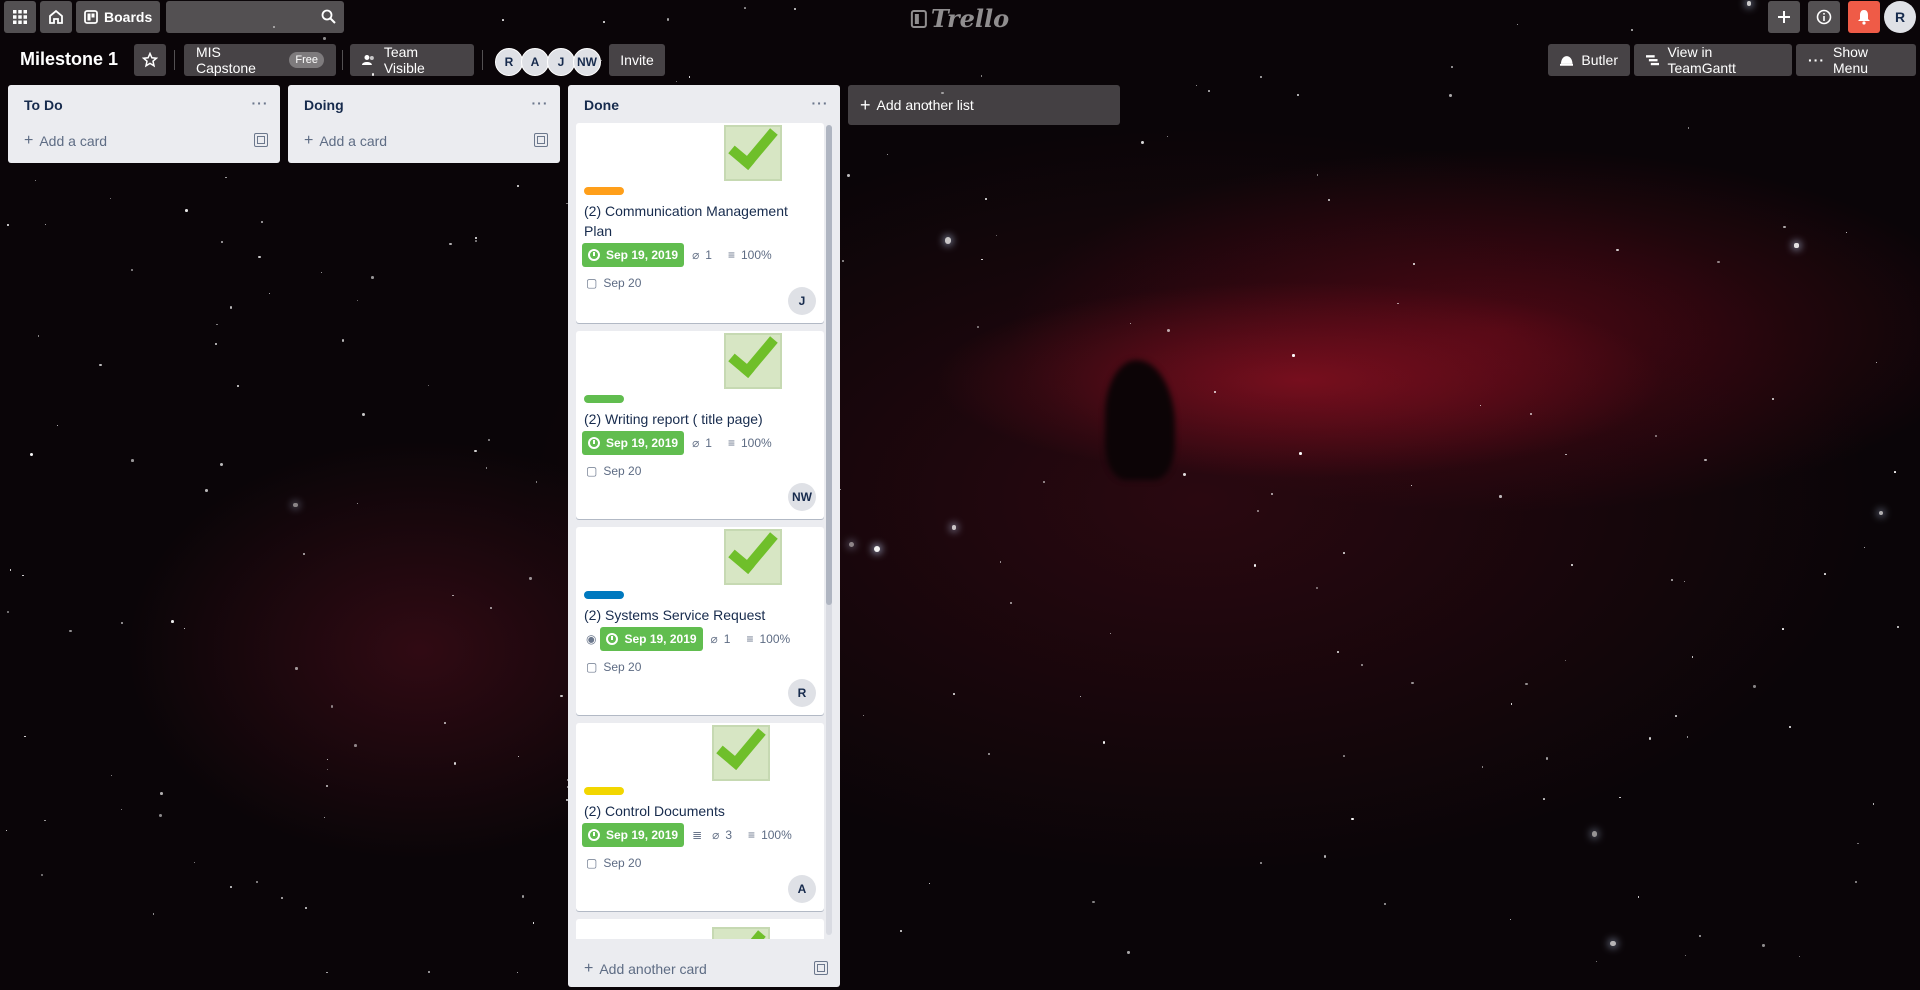 This screenshot has height=990, width=1920. What do you see at coordinates (702, 255) in the screenshot?
I see `attachments-badge: ⌀ 1` at bounding box center [702, 255].